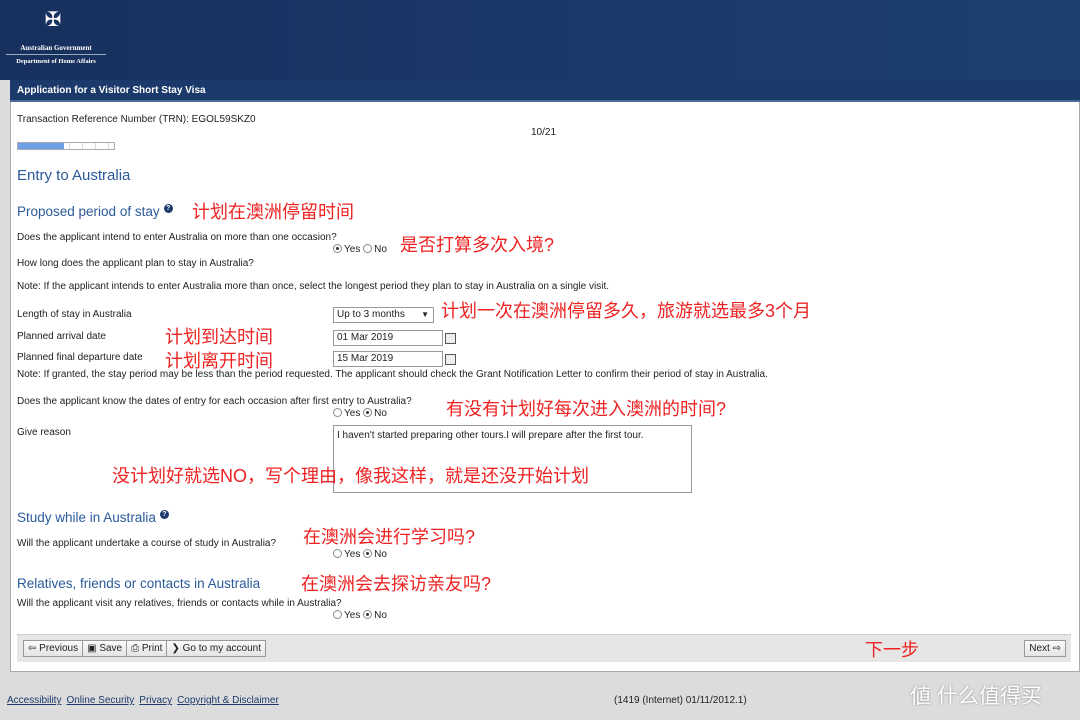 The image size is (1080, 720). What do you see at coordinates (273, 212) in the screenshot?
I see `annotation: 计划在澳洲停留时间` at bounding box center [273, 212].